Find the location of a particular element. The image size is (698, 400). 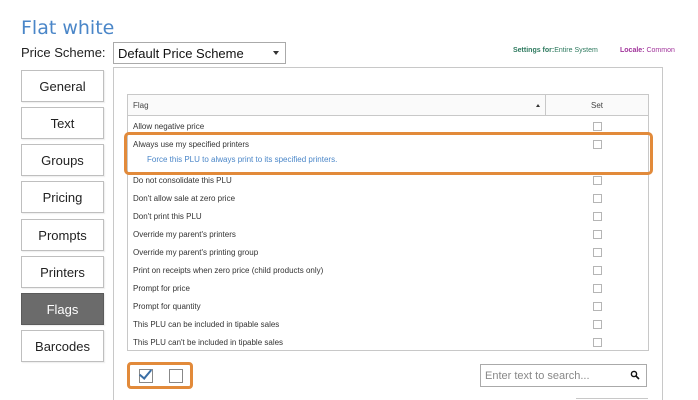

flag-label: Don't print this PLU is located at coordinates (167, 216).